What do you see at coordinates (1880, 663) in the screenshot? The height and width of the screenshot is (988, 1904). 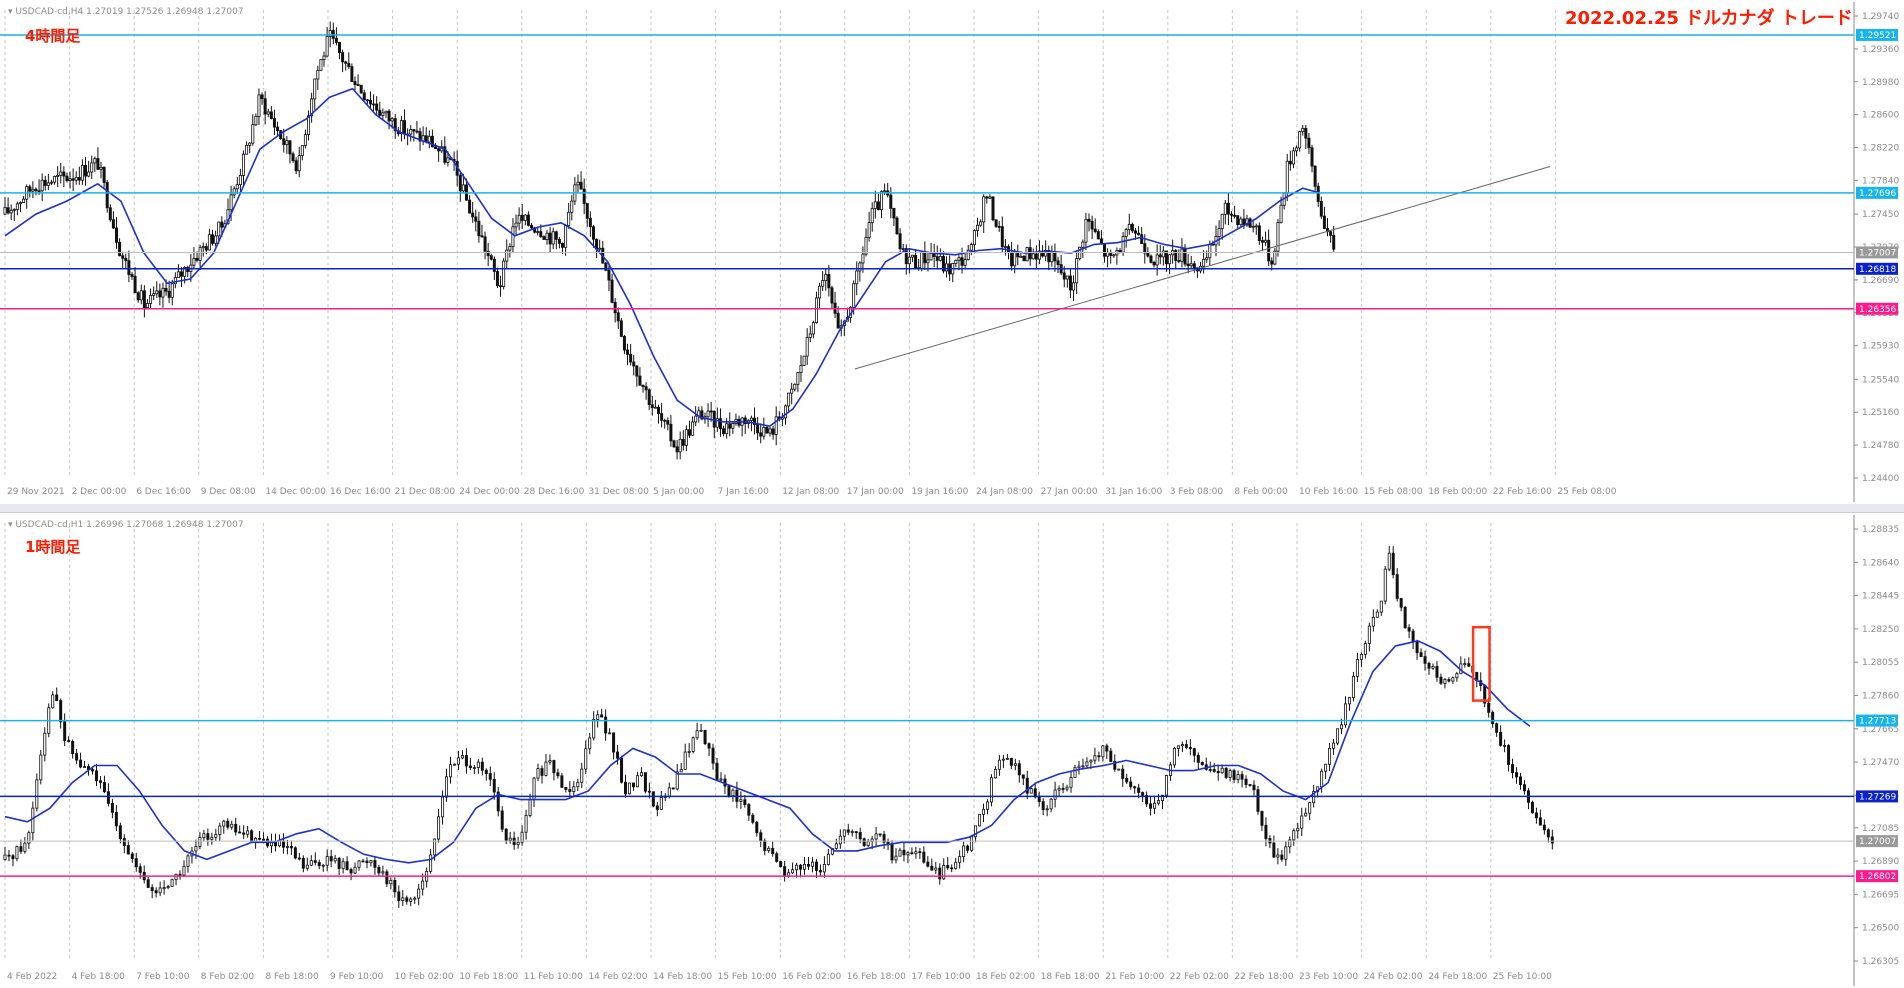 I see `y-tick-label: 1.28055` at bounding box center [1880, 663].